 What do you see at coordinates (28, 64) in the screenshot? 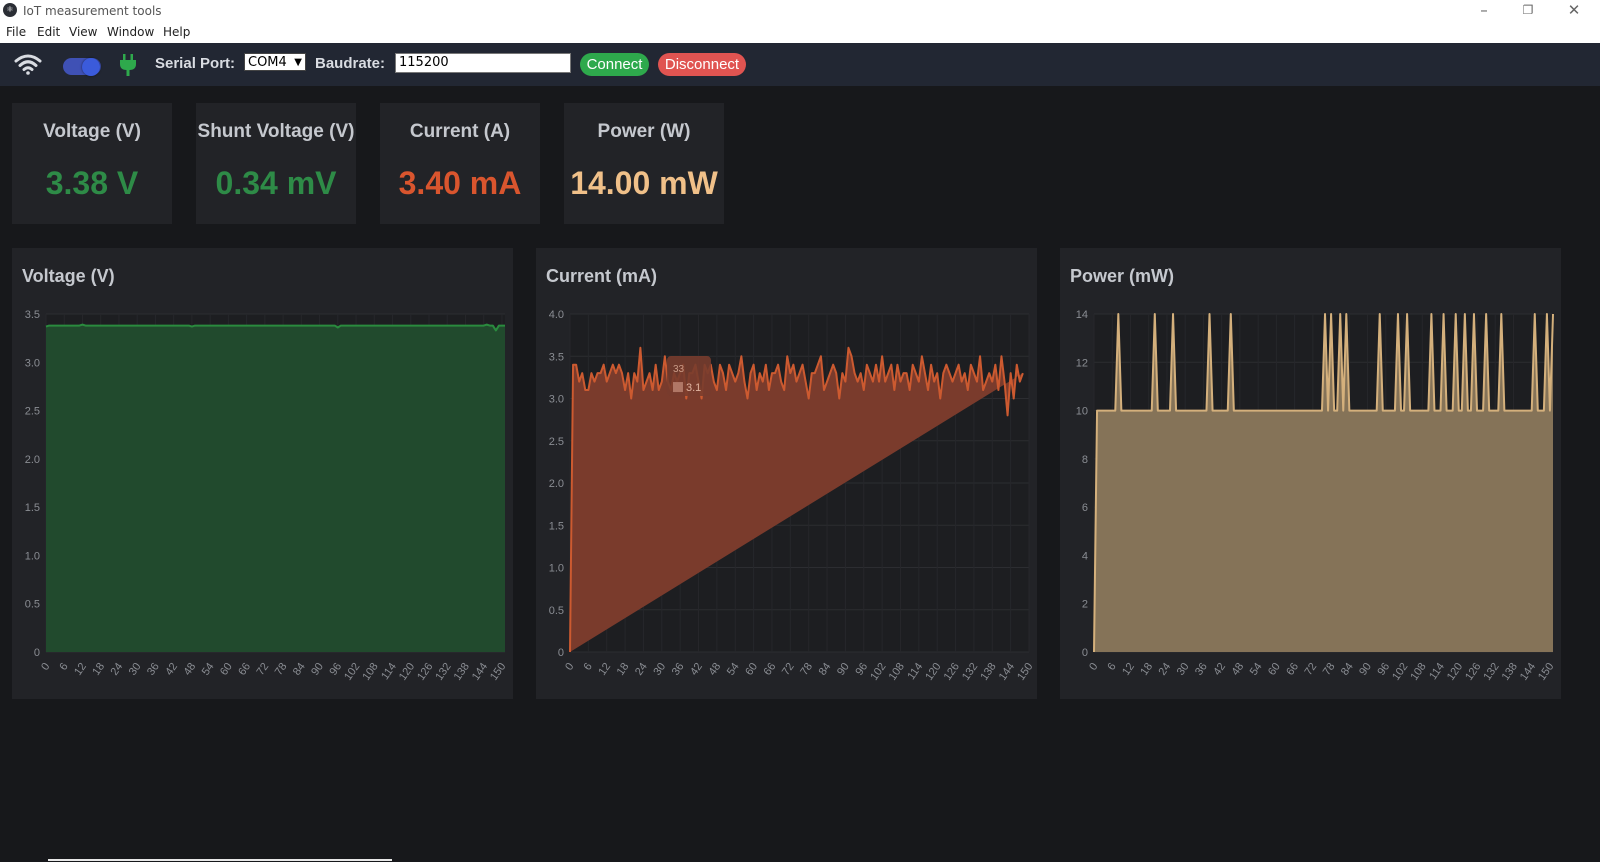
I see `wifi-icon` at bounding box center [28, 64].